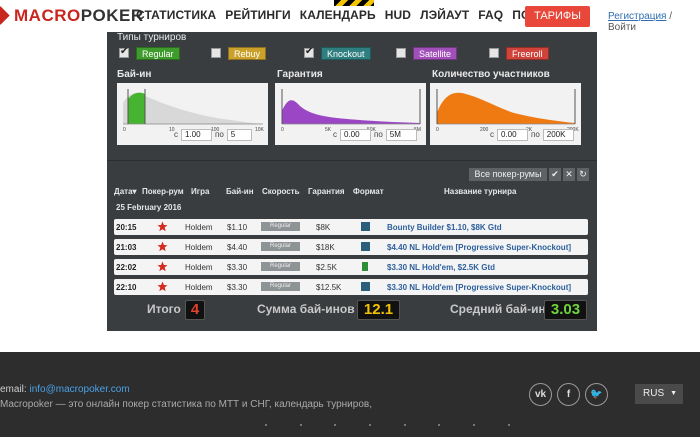 This screenshot has height=437, width=700. Describe the element at coordinates (535, 134) in the screenshot. I see `participants-to-label: по` at that location.